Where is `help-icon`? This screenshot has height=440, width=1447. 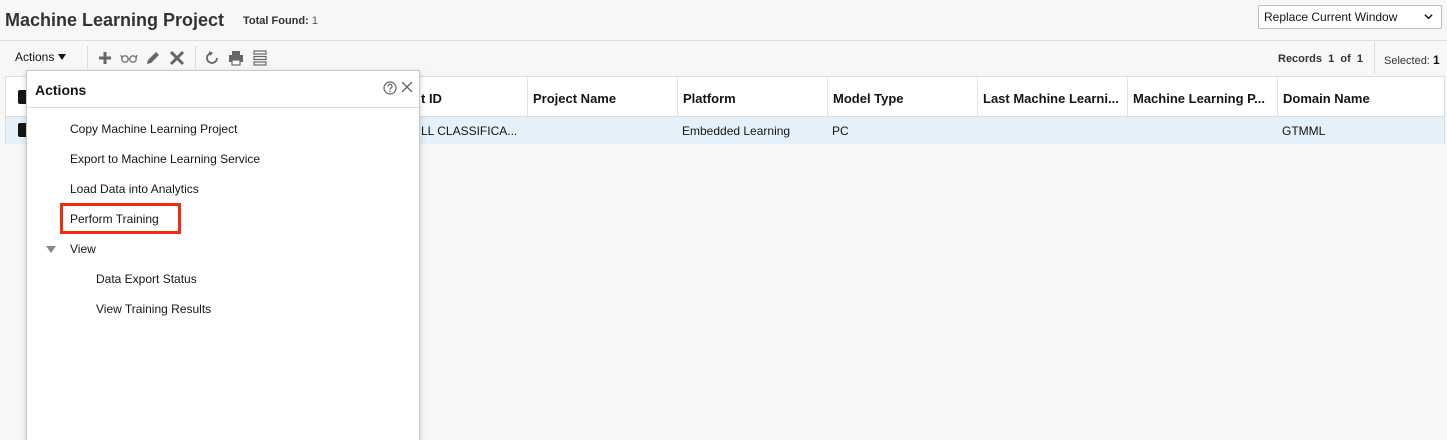
help-icon is located at coordinates (390, 88).